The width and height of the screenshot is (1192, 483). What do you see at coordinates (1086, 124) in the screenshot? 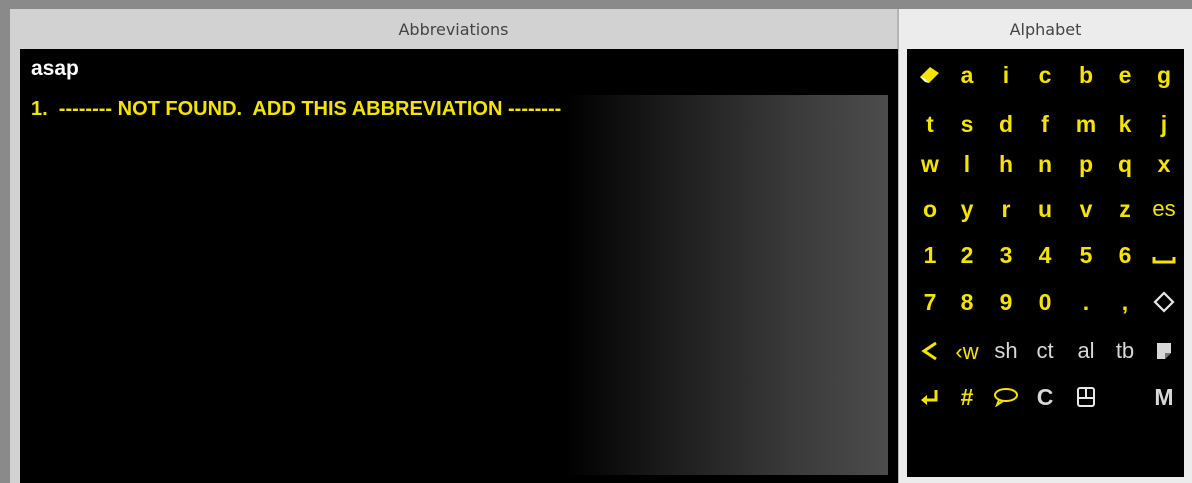
I see `key-m: m` at bounding box center [1086, 124].